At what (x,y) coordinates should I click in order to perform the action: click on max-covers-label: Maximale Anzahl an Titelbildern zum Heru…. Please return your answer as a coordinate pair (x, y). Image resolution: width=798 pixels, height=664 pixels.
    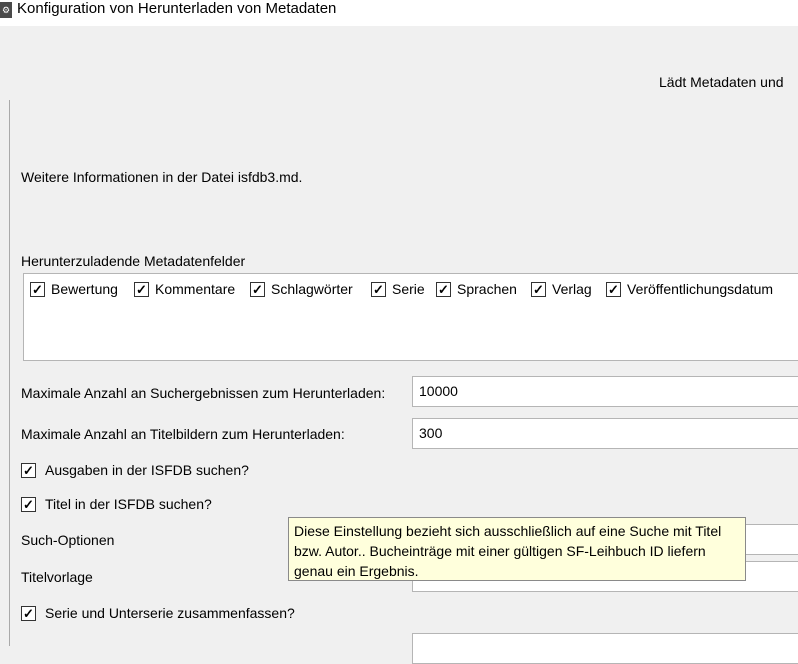
    Looking at the image, I should click on (183, 434).